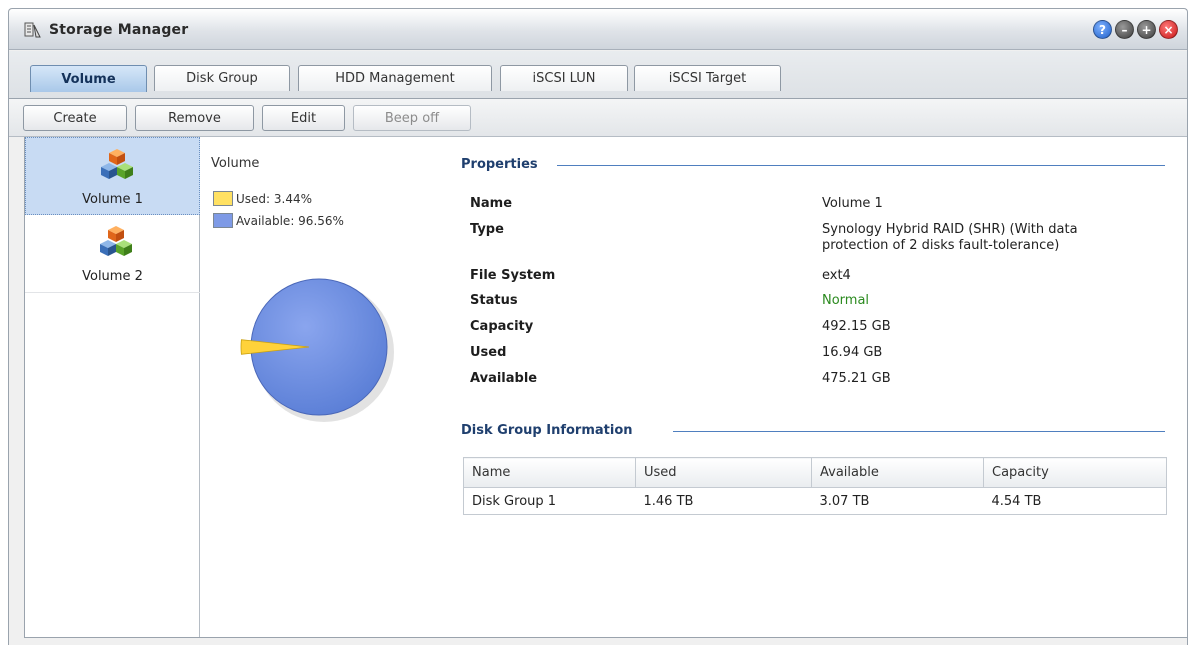  What do you see at coordinates (1075, 472) in the screenshot?
I see `column-header-capacity: Capacity` at bounding box center [1075, 472].